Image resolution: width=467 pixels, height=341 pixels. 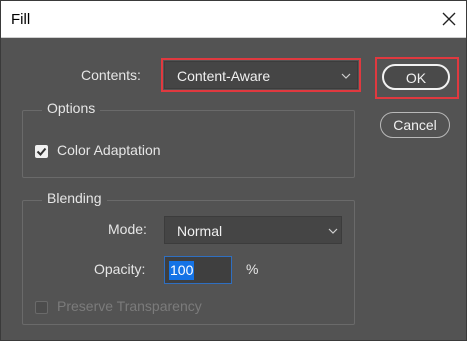 I want to click on options-legend: Options, so click(x=71, y=108).